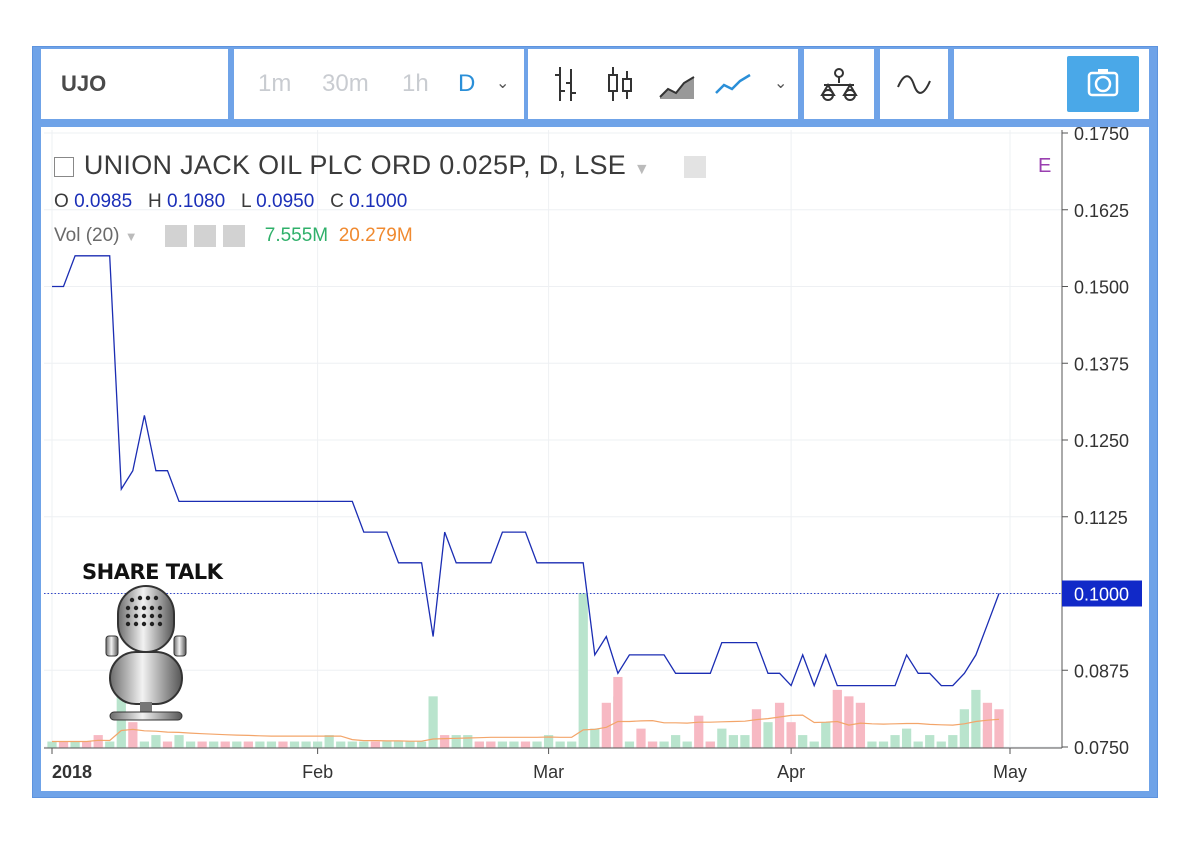 The height and width of the screenshot is (848, 1200). What do you see at coordinates (72, 772) in the screenshot?
I see `x-tick-label: 2018` at bounding box center [72, 772].